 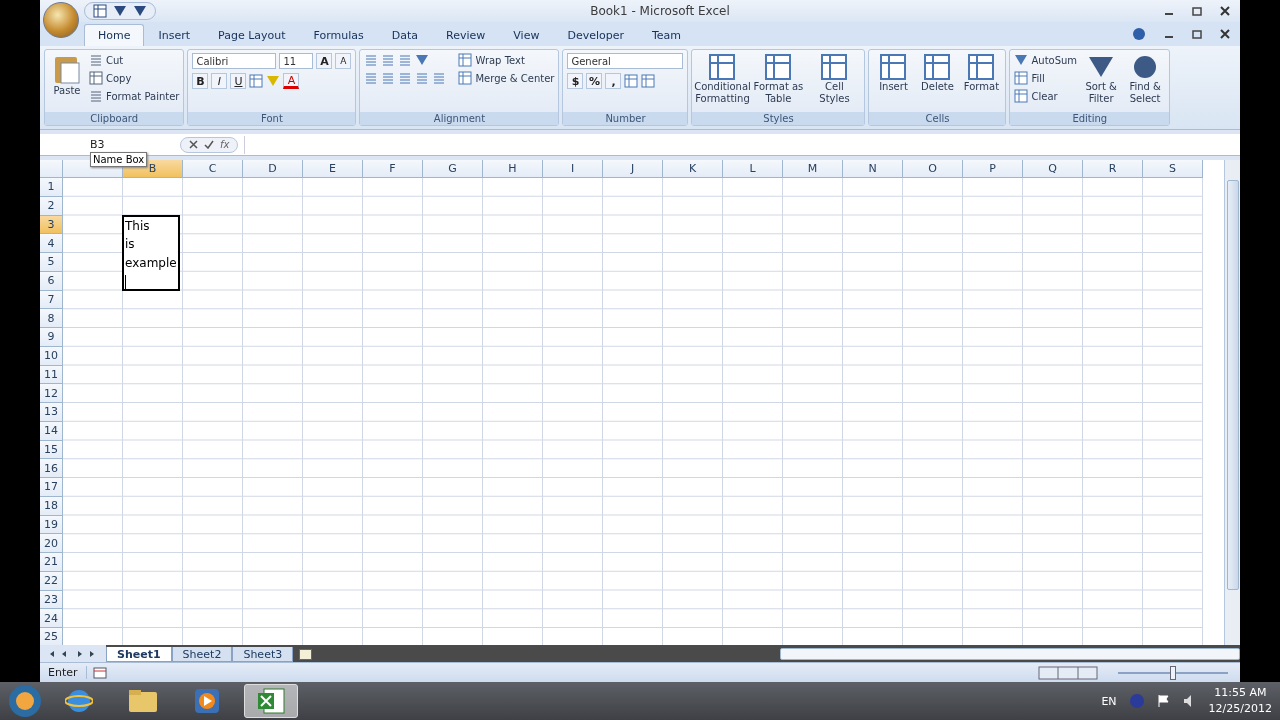 I want to click on column-header: N, so click(x=873, y=169).